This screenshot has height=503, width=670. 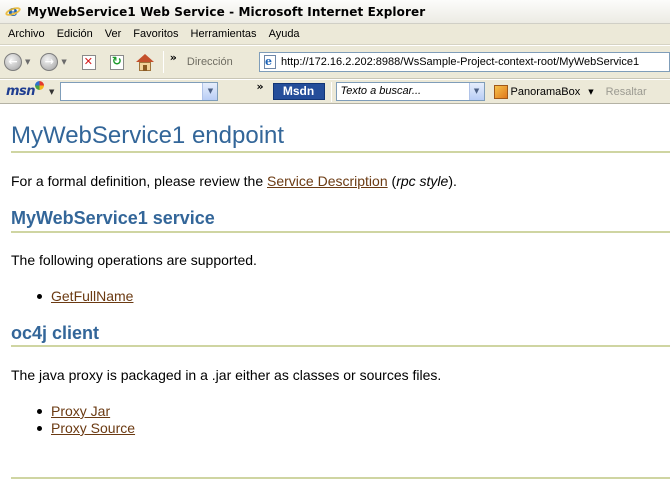 What do you see at coordinates (270, 62) in the screenshot?
I see `page-icon: e` at bounding box center [270, 62].